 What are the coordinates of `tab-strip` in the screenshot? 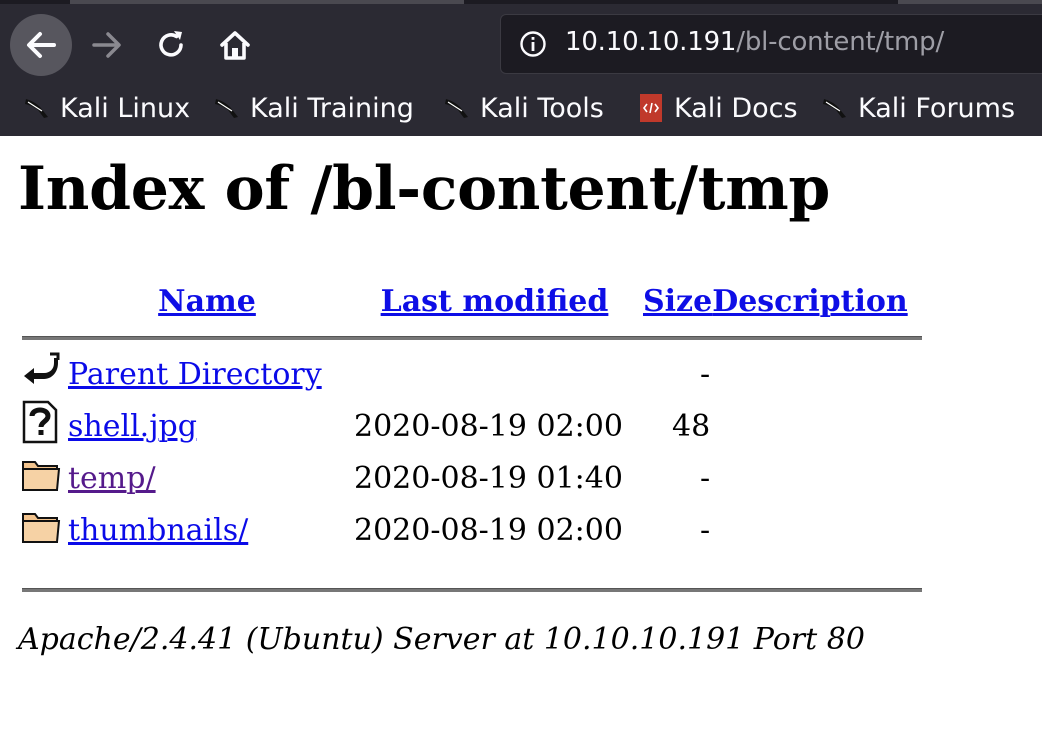 It's located at (521, 2).